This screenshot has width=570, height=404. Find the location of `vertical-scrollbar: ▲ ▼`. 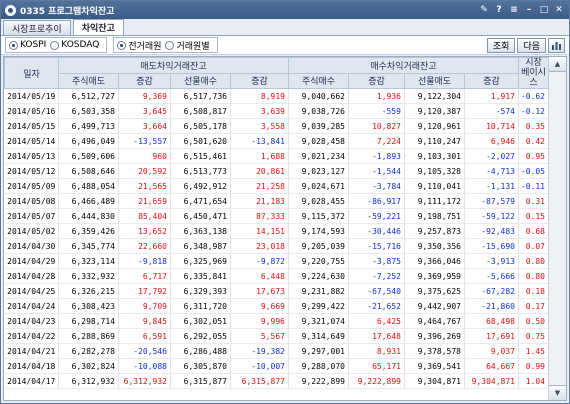

vertical-scrollbar: ▲ ▼ is located at coordinates (557, 228).